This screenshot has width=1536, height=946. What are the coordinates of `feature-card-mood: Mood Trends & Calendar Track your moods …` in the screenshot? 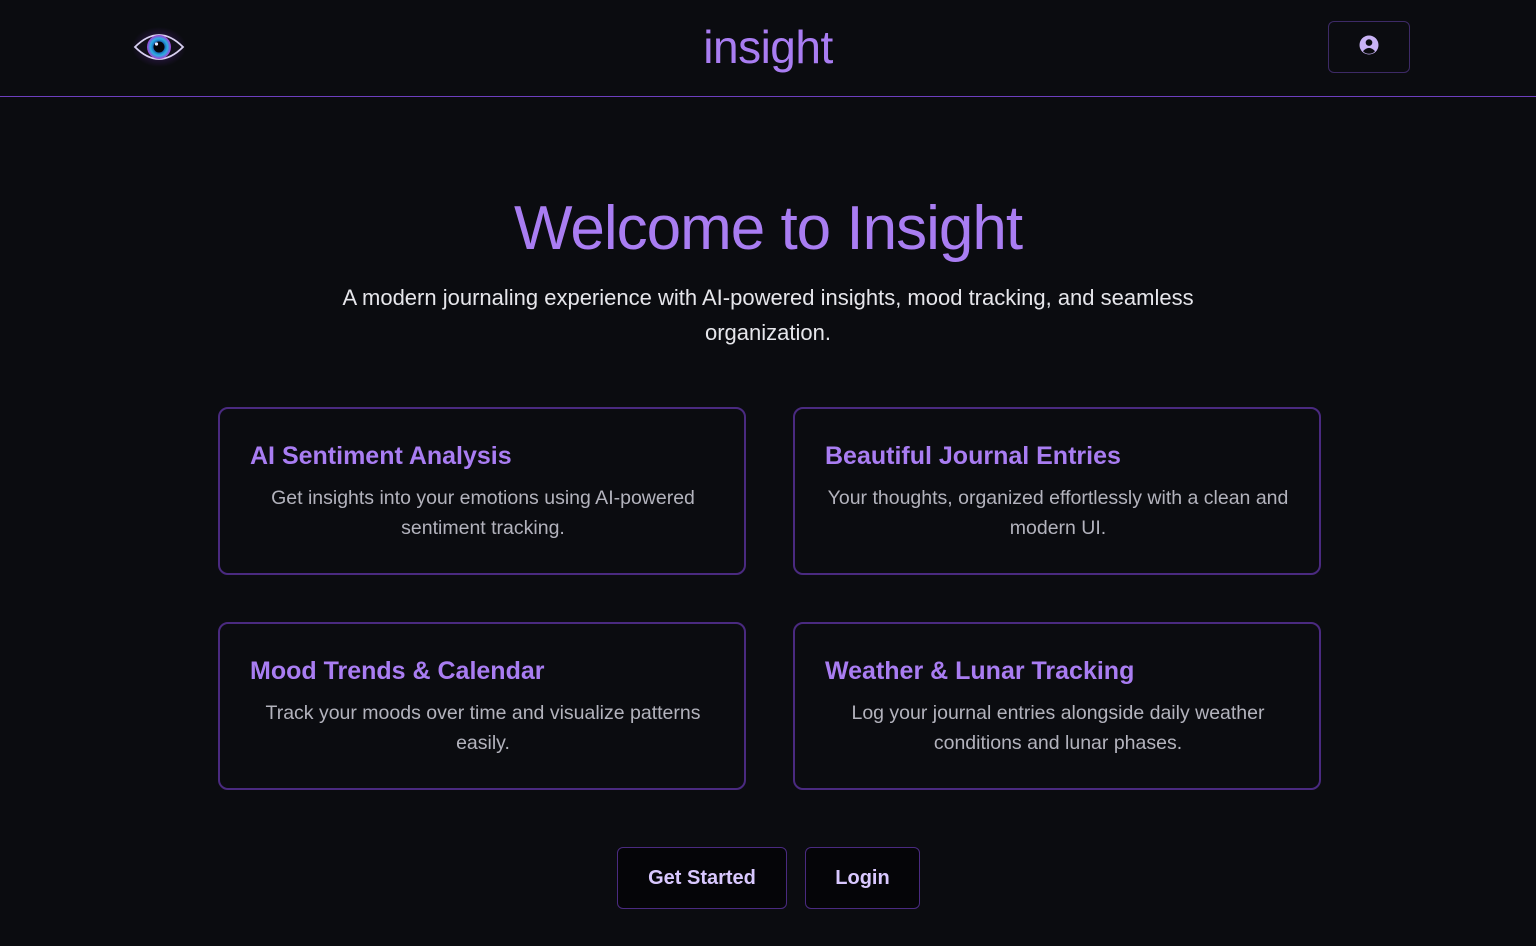 It's located at (482, 706).